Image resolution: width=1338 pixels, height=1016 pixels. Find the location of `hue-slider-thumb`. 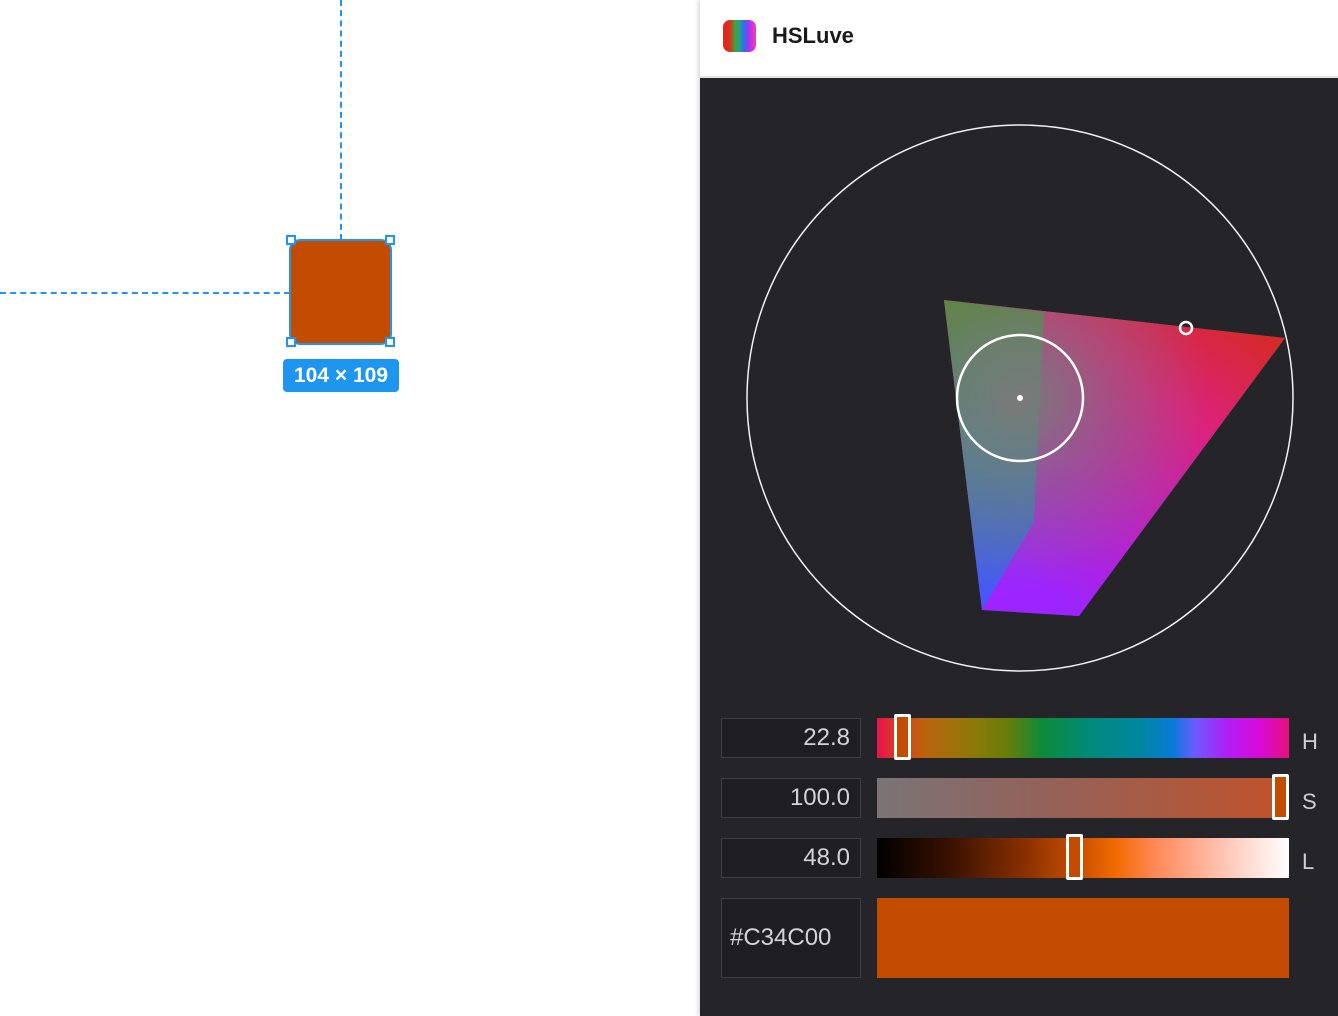

hue-slider-thumb is located at coordinates (903, 737).